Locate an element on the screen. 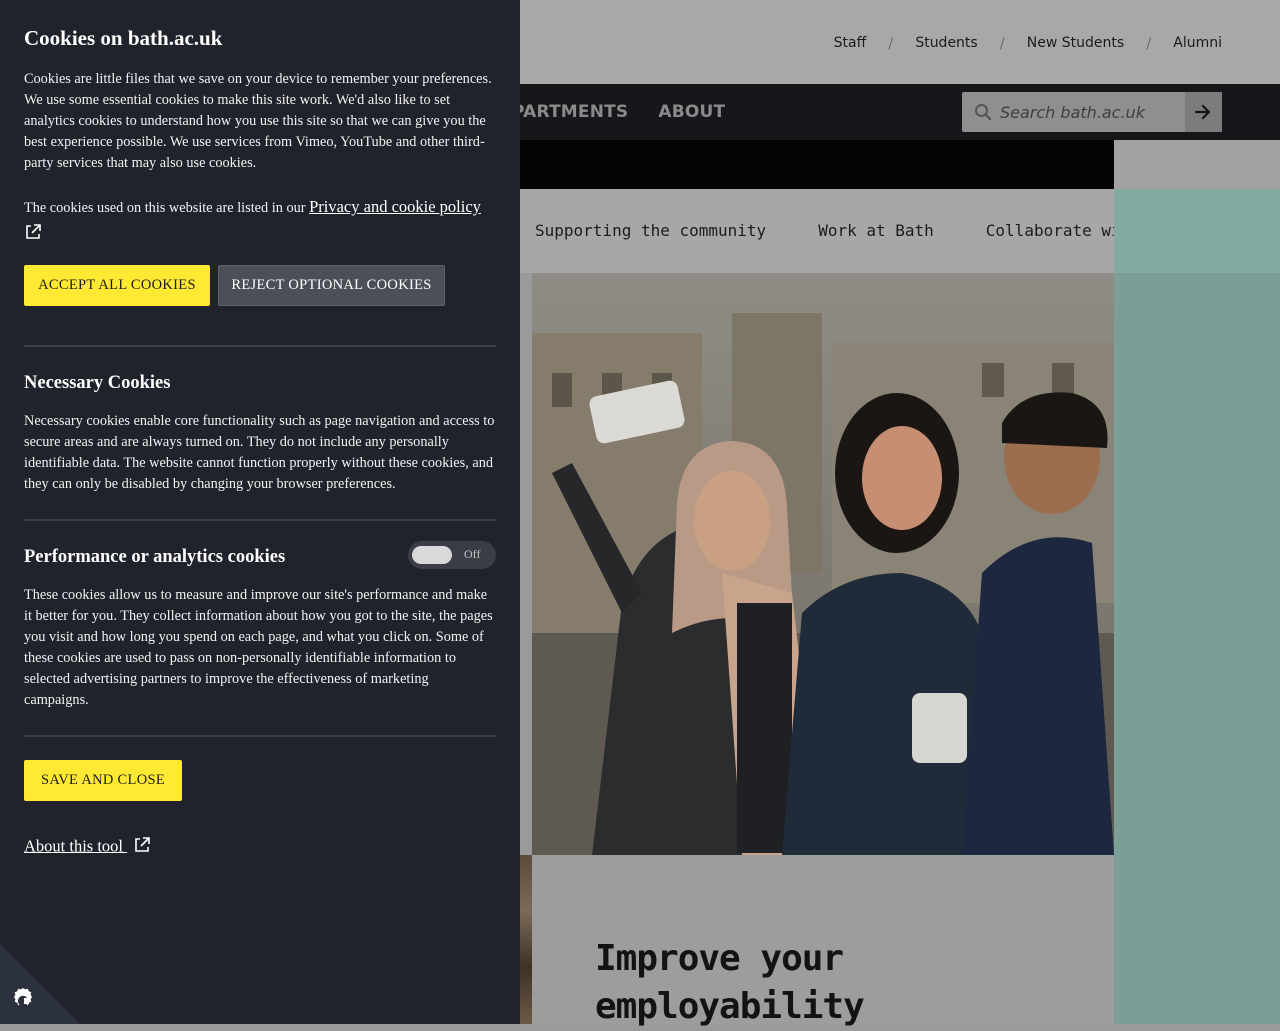  about-this-tool-link: About this tool is located at coordinates (87, 847).